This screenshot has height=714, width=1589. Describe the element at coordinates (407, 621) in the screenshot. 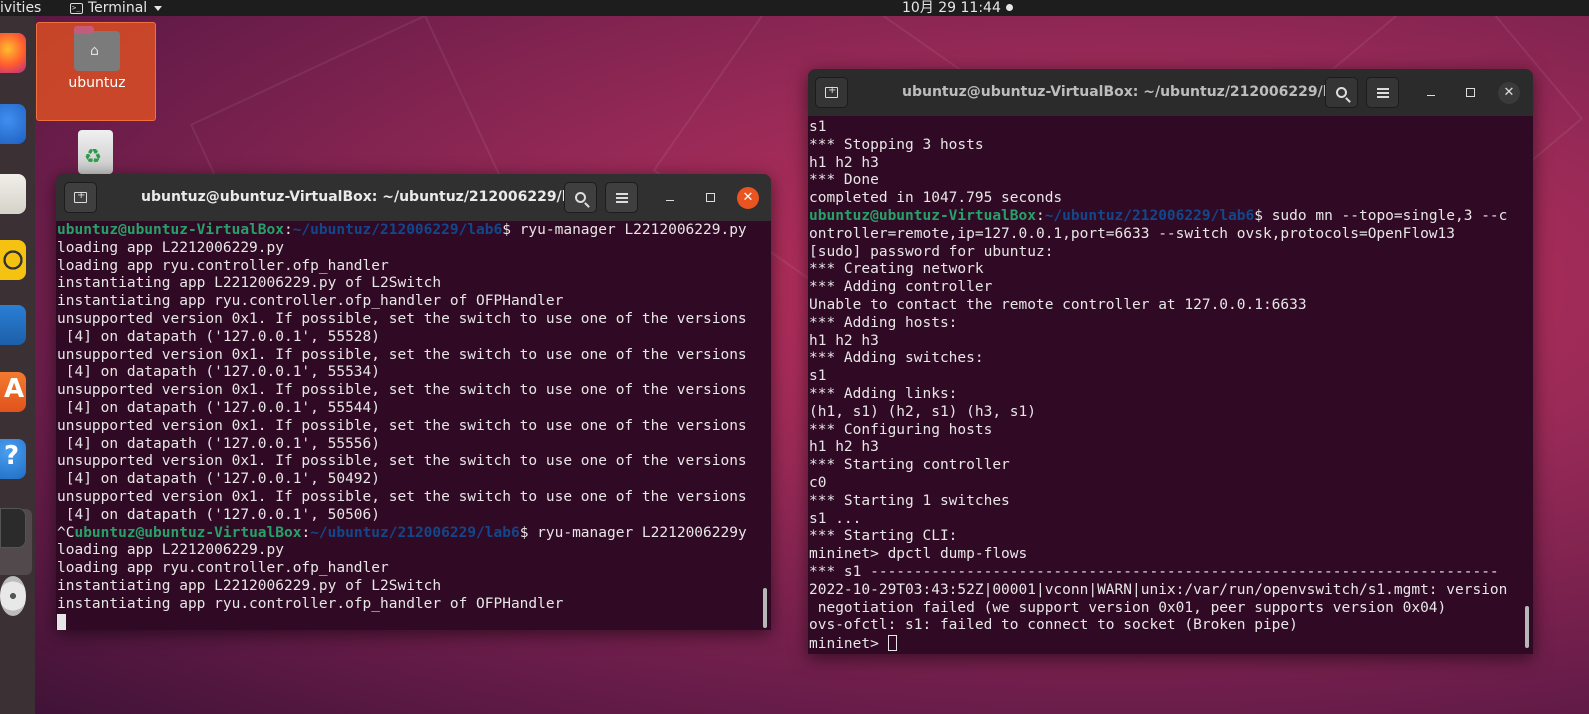

I see `terminal-input-line` at that location.